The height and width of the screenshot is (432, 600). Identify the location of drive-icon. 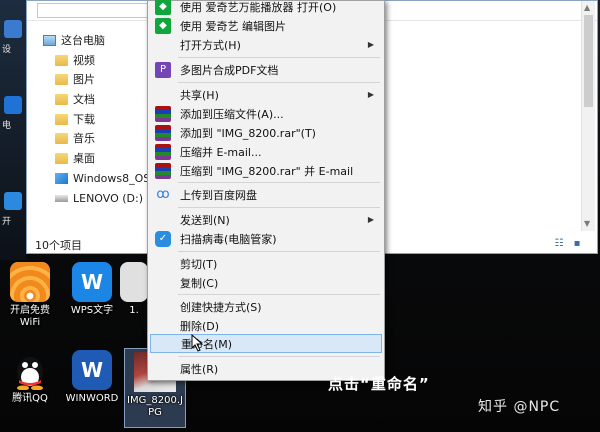
(61, 198).